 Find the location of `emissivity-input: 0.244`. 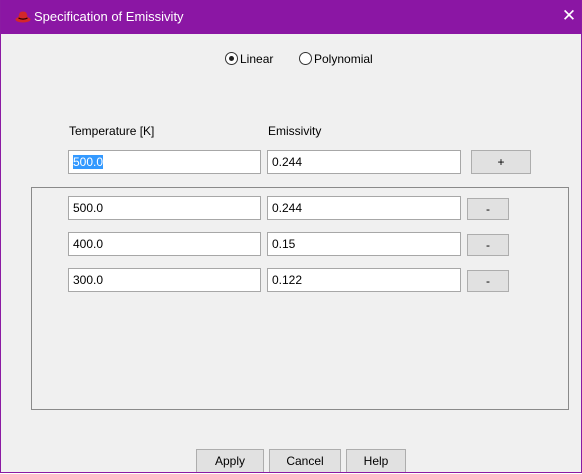

emissivity-input: 0.244 is located at coordinates (364, 162).